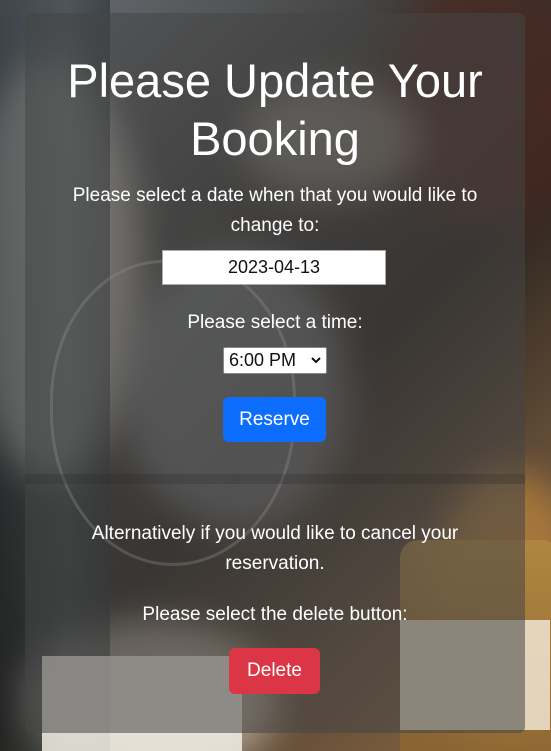 The height and width of the screenshot is (751, 551). What do you see at coordinates (274, 419) in the screenshot?
I see `reserve-button: Reserve` at bounding box center [274, 419].